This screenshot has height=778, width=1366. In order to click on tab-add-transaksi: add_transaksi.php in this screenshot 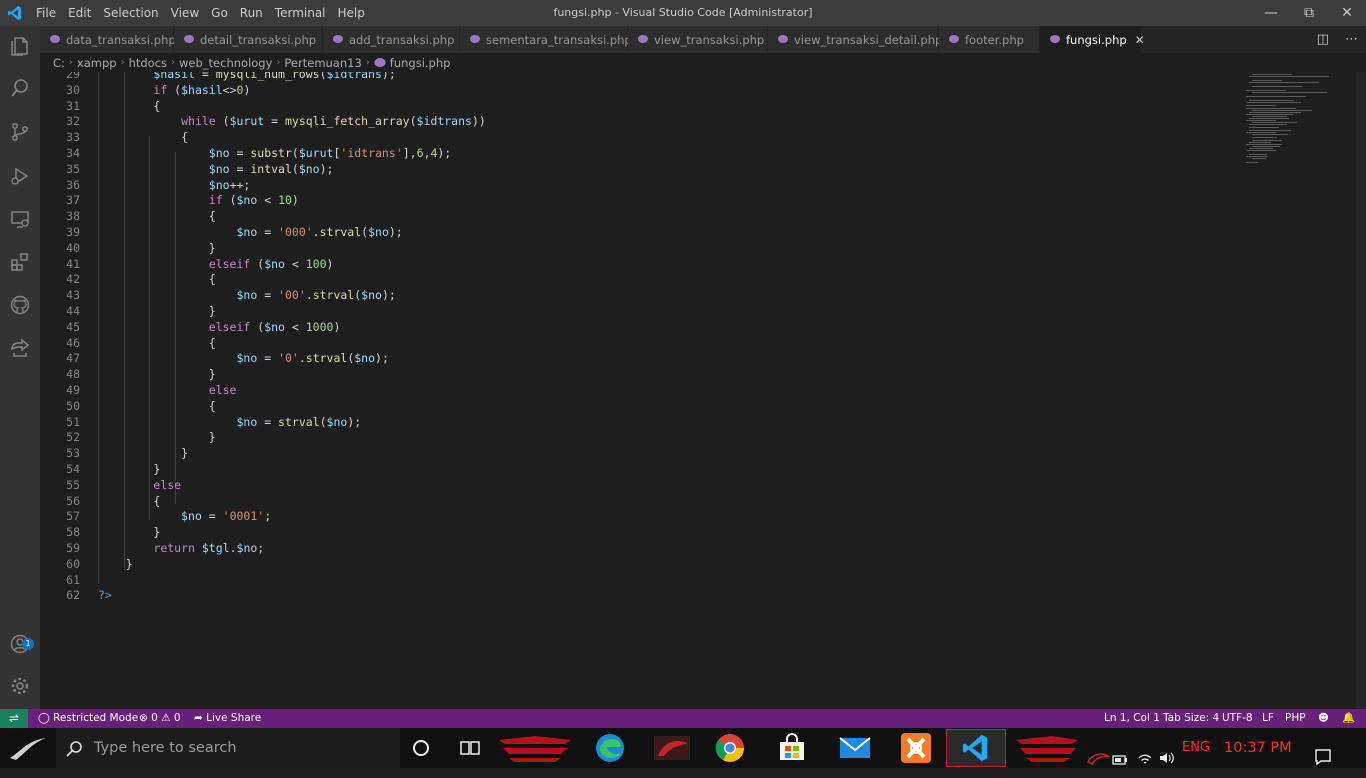, I will do `click(391, 39)`.